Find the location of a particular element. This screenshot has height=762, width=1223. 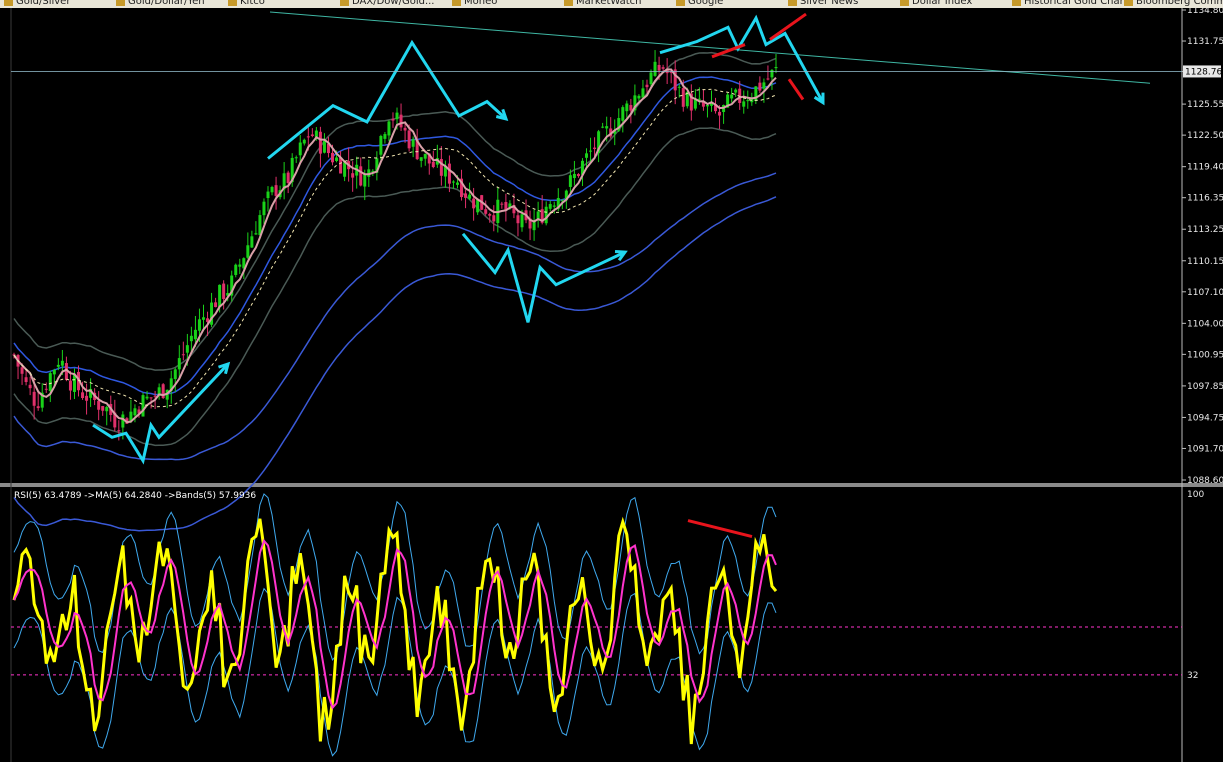

price-tick-label: 1100.95 is located at coordinates (1205, 355).